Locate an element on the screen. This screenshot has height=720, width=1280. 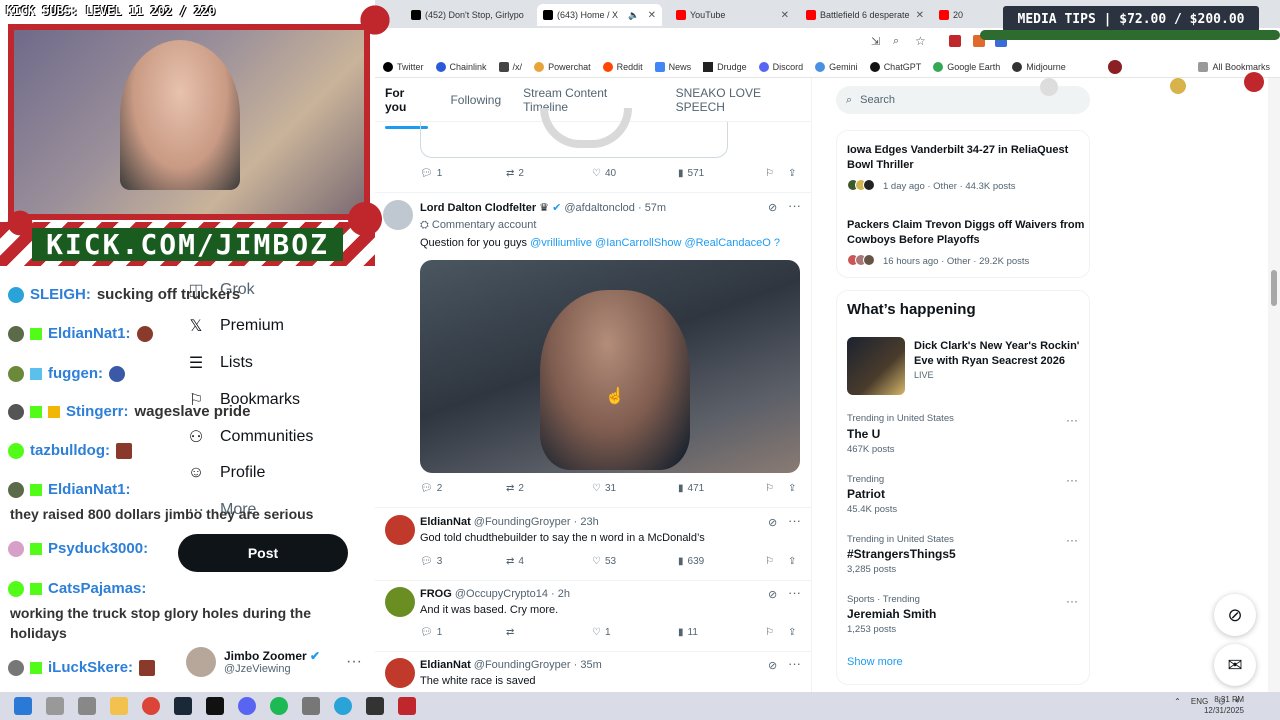
repost-button: ⇄ is located at coordinates (512, 632).